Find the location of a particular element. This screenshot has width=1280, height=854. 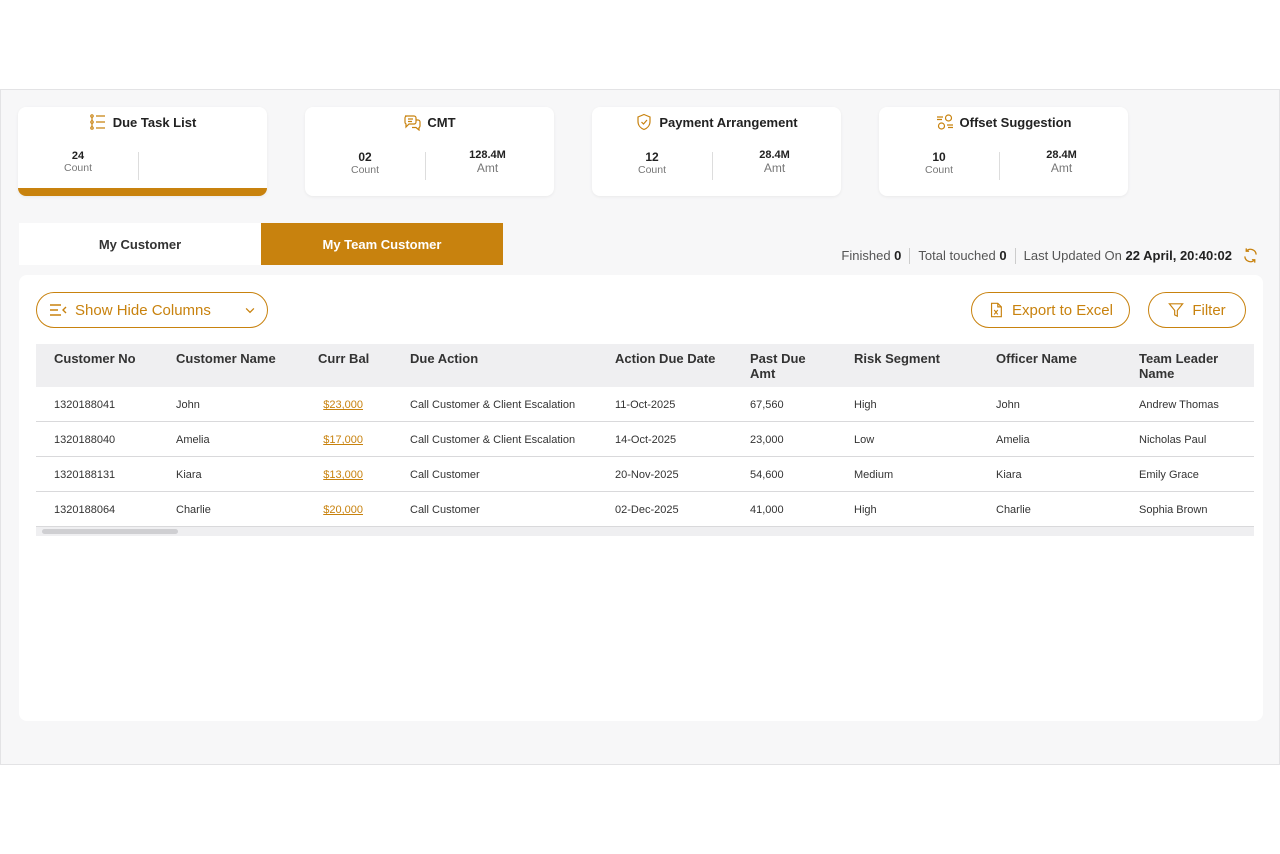

cell-curr-bal-link: $23,000 is located at coordinates (343, 405).